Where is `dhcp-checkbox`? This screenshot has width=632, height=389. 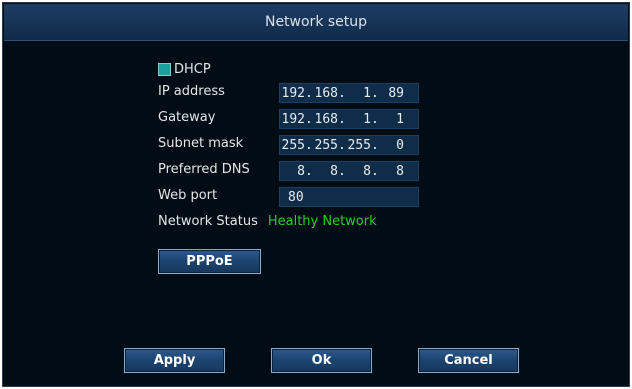 dhcp-checkbox is located at coordinates (164, 69).